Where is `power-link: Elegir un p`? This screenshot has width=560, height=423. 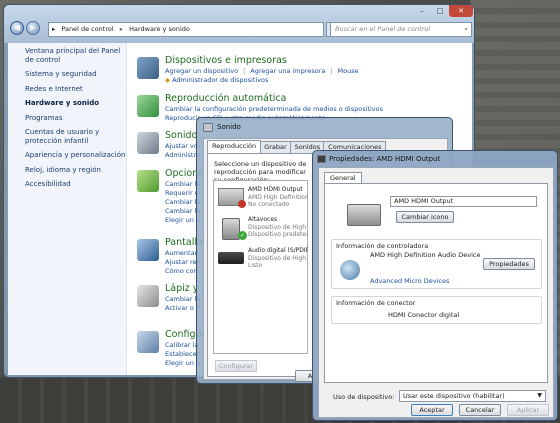
power-link: Elegir un p is located at coordinates (182, 220).